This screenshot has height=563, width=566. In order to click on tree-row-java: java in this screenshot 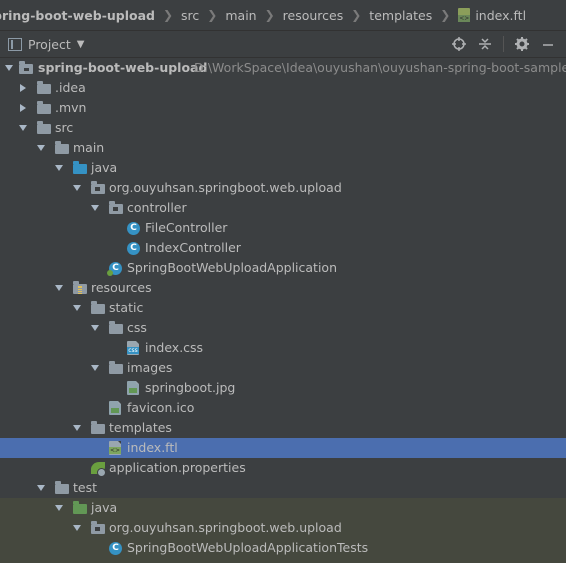, I will do `click(283, 168)`.